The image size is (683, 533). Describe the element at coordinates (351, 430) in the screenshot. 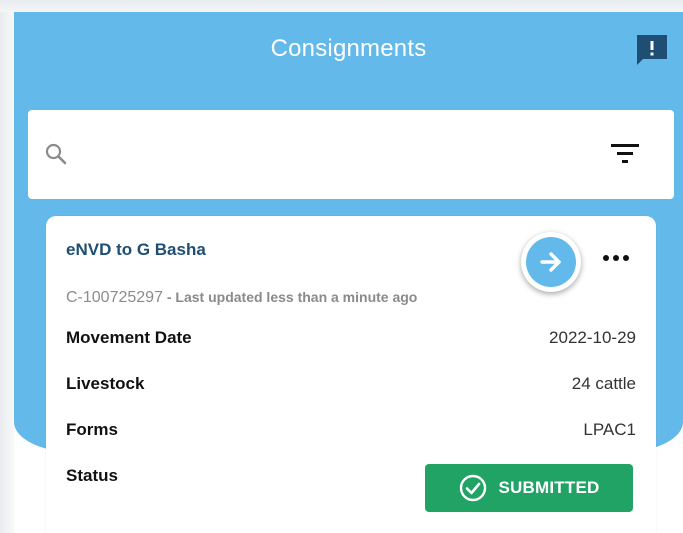

I see `forms-row: Forms LPAC1` at that location.